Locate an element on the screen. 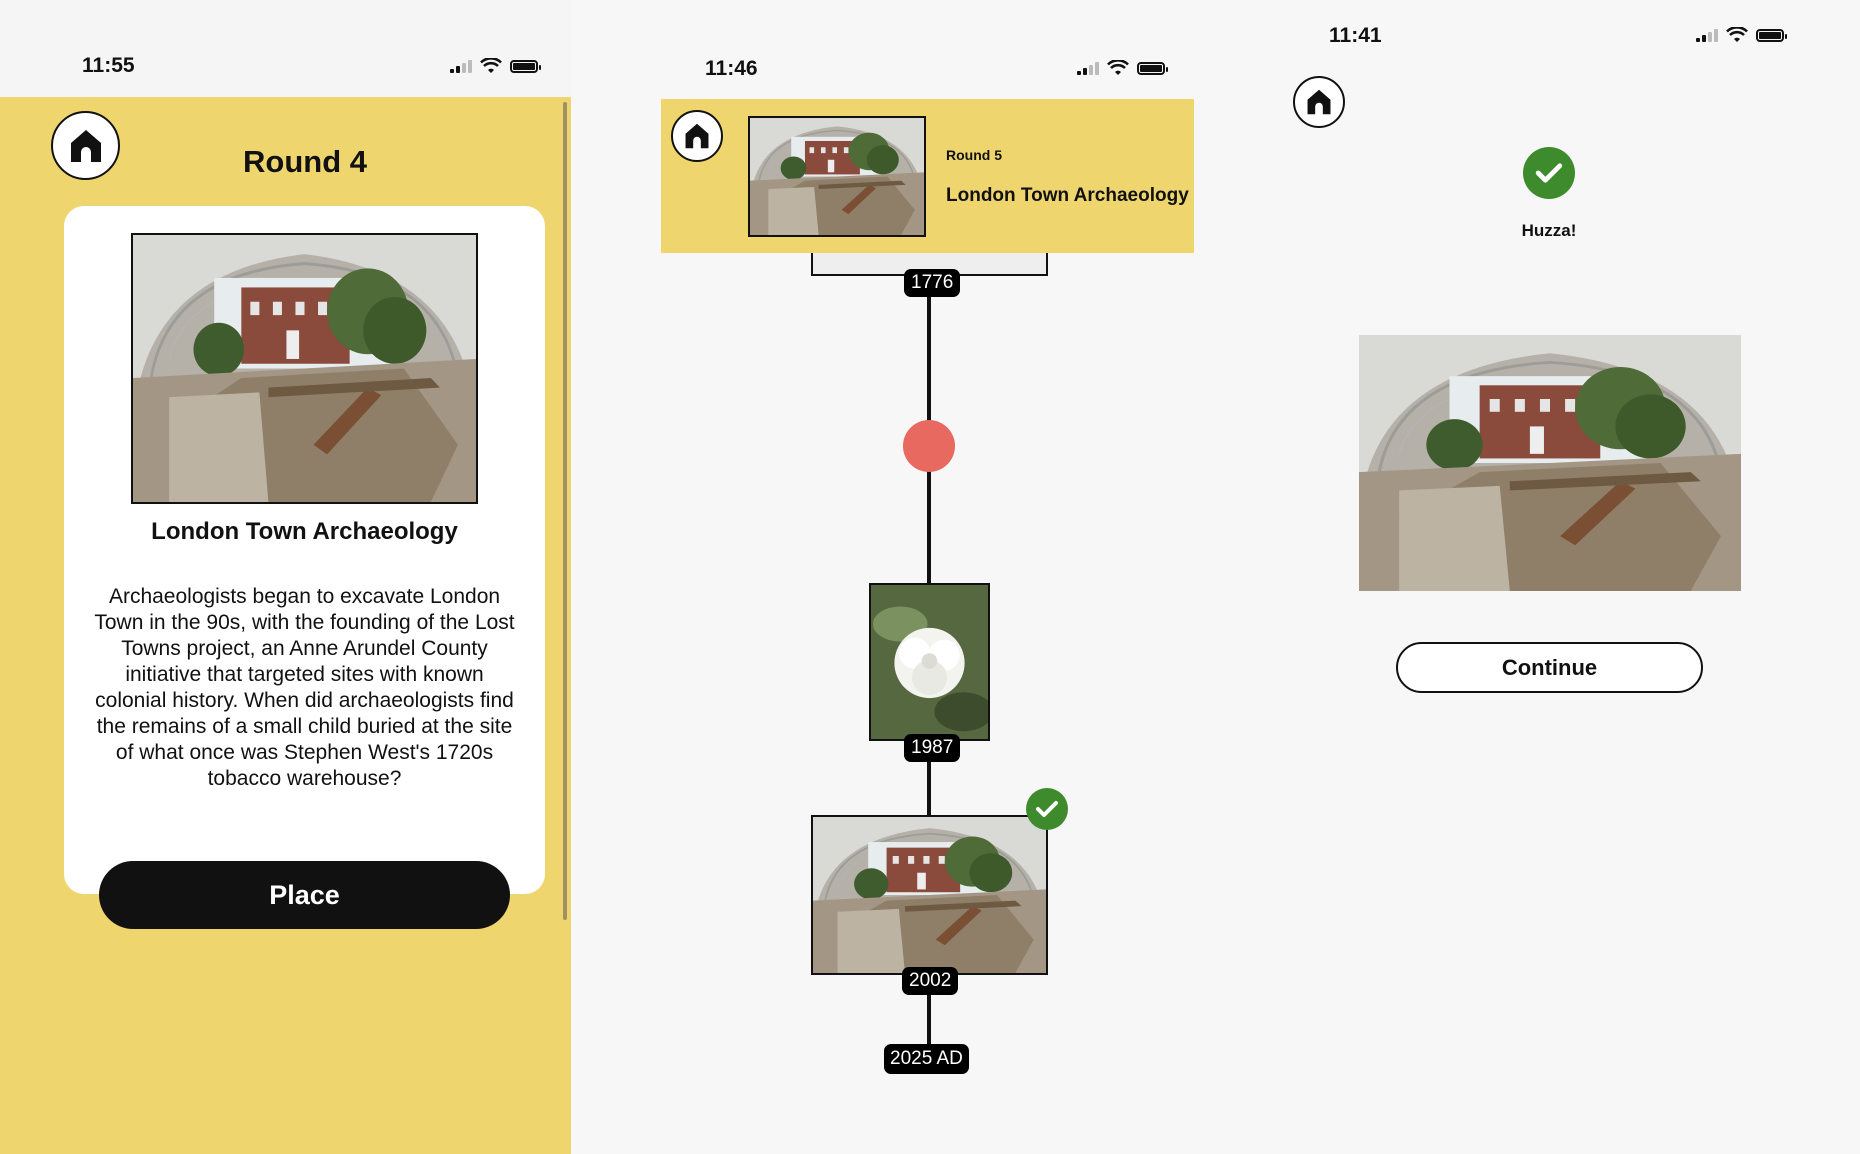 The image size is (1860, 1154). year-tag-2002: 2002 is located at coordinates (930, 981).